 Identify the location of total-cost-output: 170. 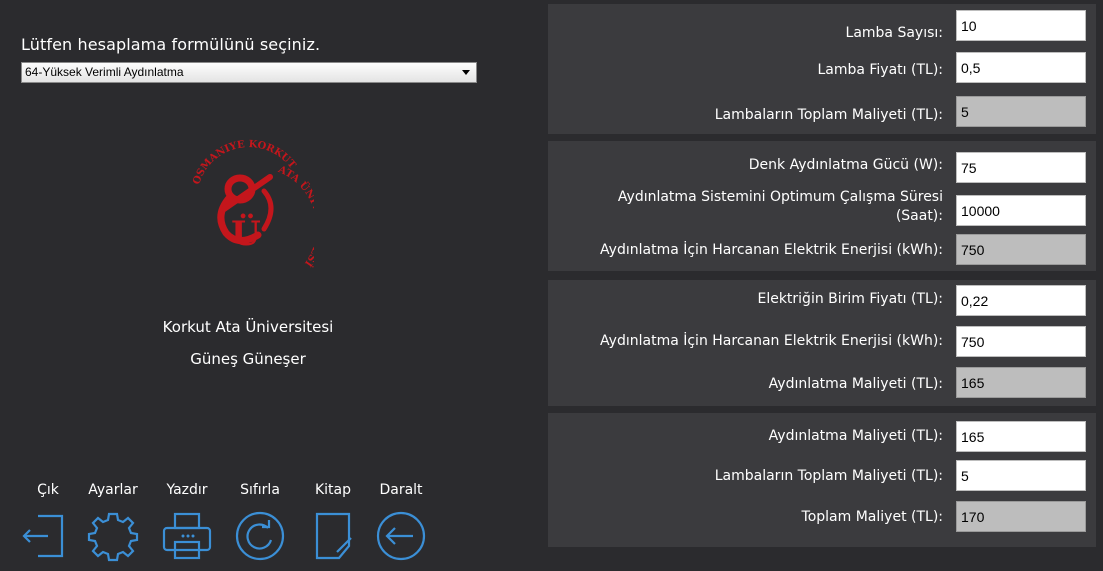
(1021, 516).